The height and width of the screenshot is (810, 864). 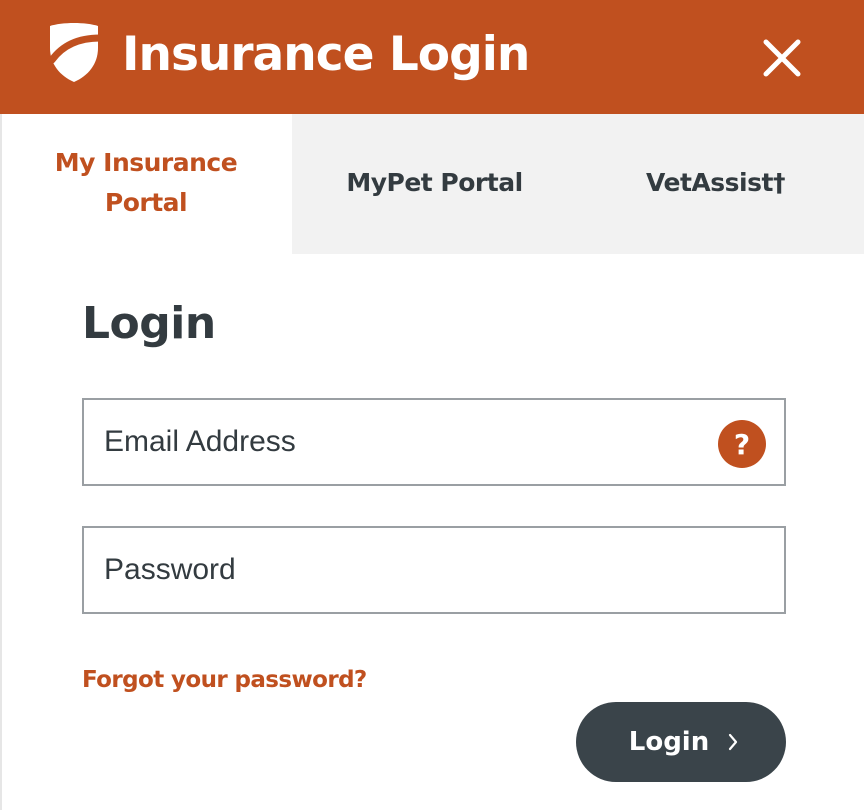 I want to click on tab-mypet-portal: MyPet Portal, so click(x=434, y=184).